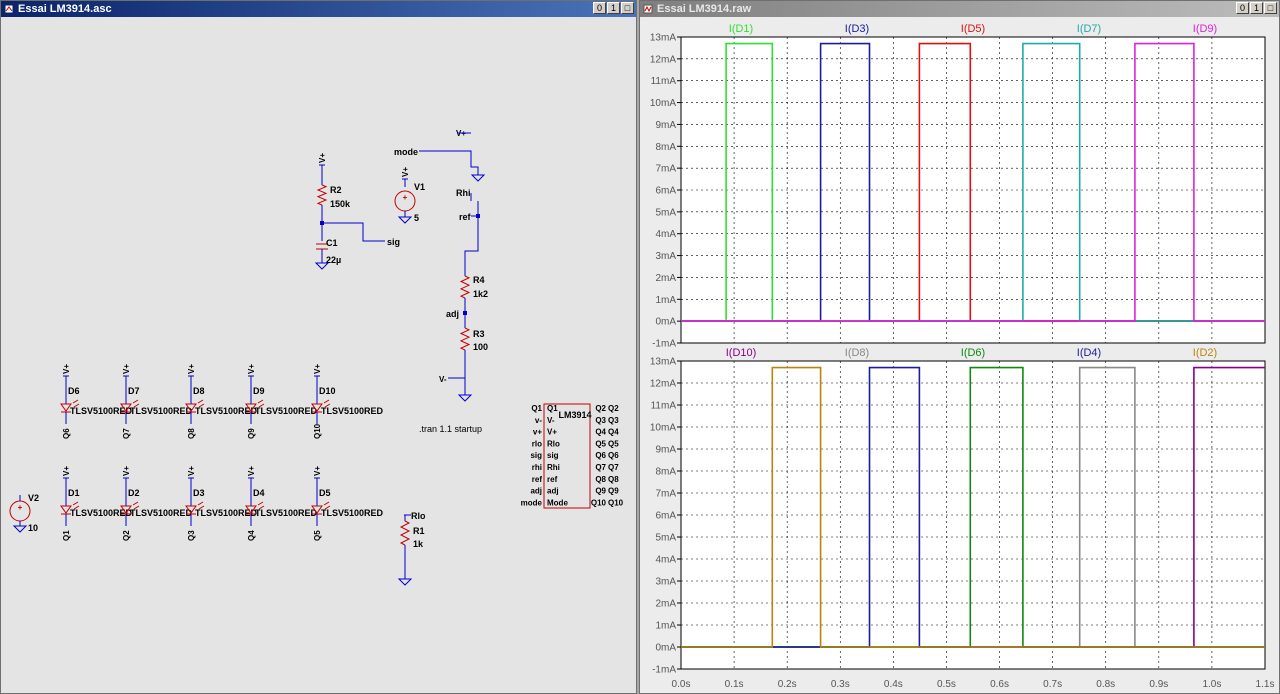  Describe the element at coordinates (648, 9) in the screenshot. I see `waveform-icon` at that location.